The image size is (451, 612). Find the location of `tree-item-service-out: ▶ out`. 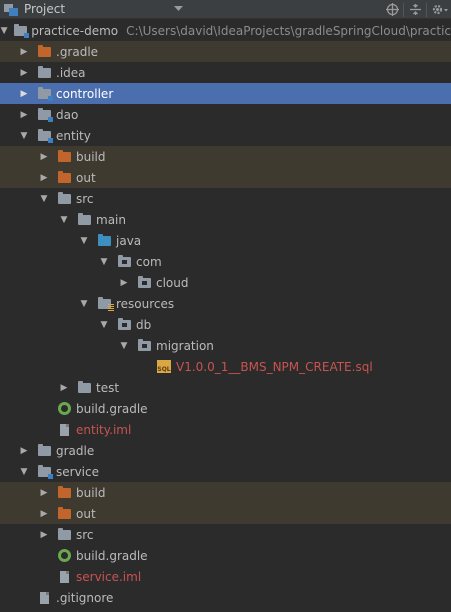

tree-item-service-out: ▶ out is located at coordinates (225, 513).